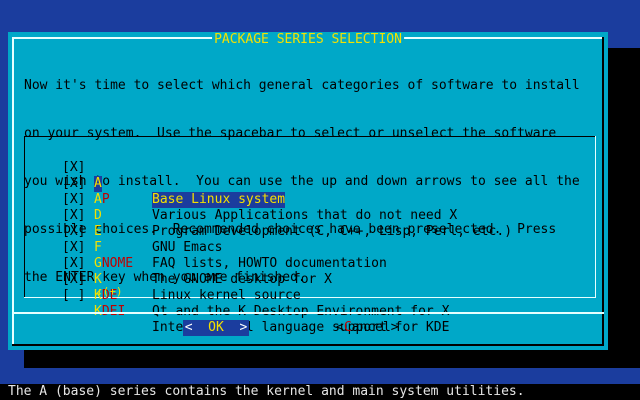  I want to click on checklist-item-gnome: [X] GNOME The GNOME desktop for X, so click(310, 255).